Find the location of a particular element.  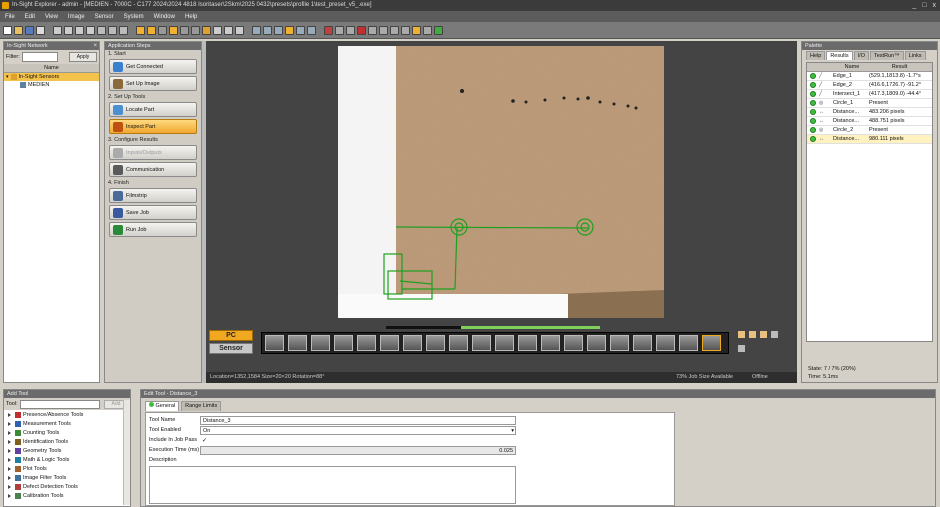

overlay-icon is located at coordinates (328, 30).